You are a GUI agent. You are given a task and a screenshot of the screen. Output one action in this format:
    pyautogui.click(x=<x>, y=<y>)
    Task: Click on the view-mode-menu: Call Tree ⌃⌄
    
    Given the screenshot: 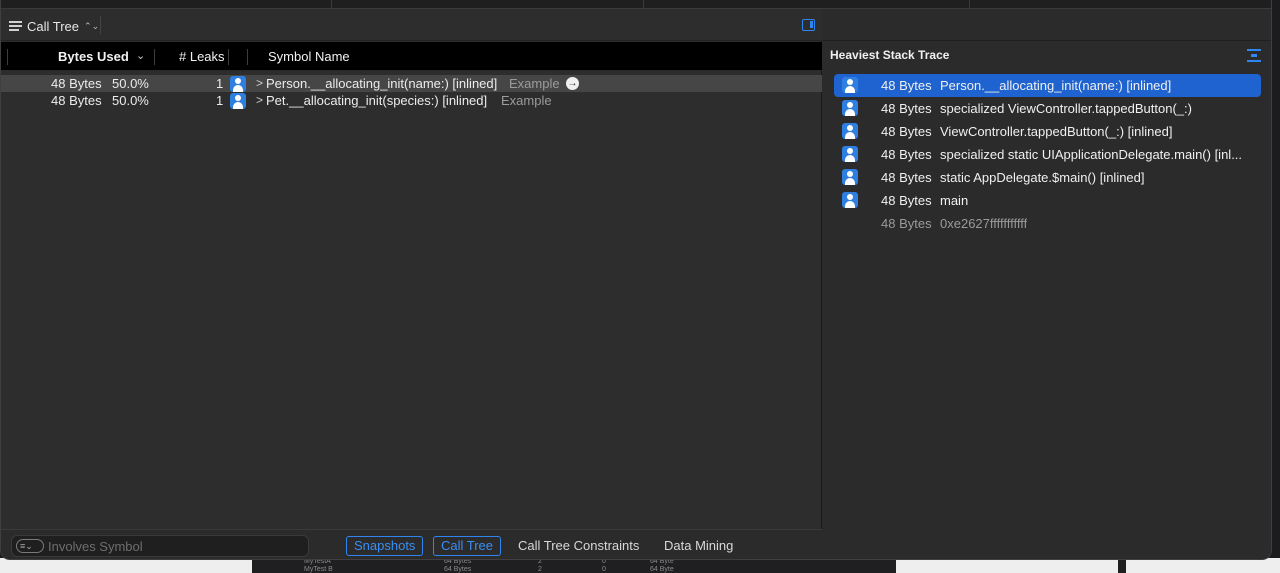 What is the action you would take?
    pyautogui.click(x=54, y=26)
    